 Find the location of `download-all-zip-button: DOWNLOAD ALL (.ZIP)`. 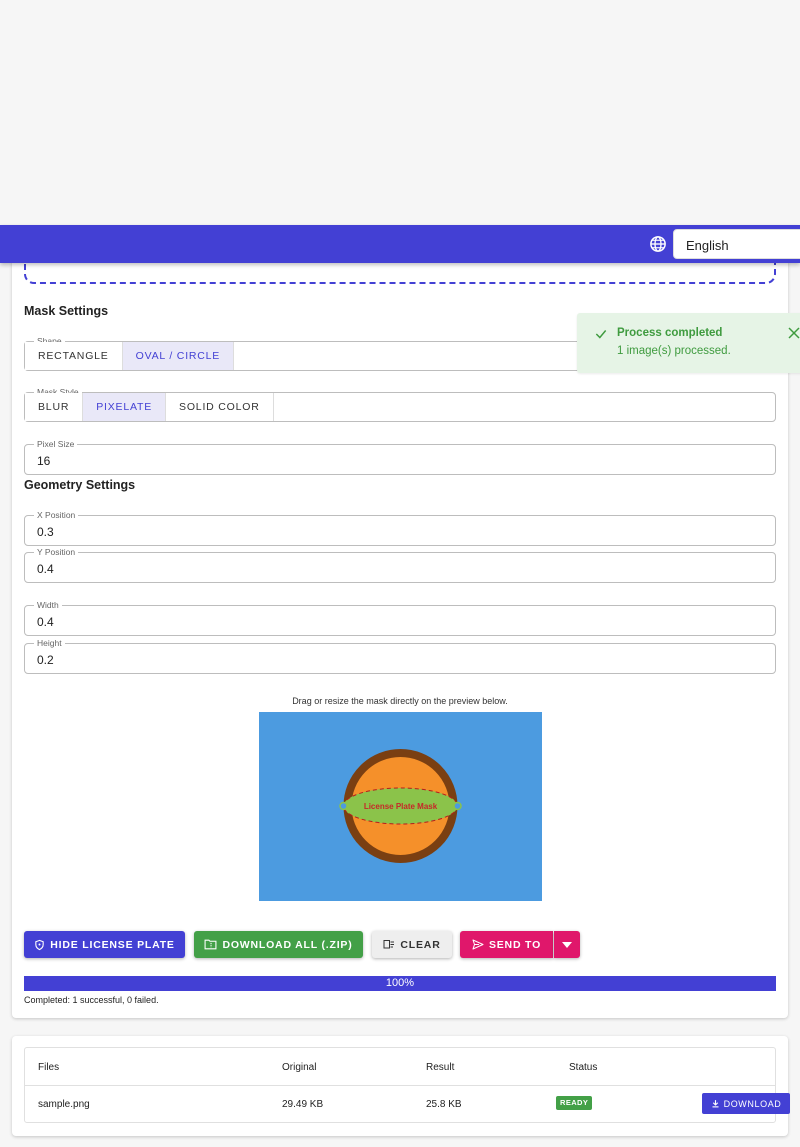

download-all-zip-button: DOWNLOAD ALL (.ZIP) is located at coordinates (278, 944).